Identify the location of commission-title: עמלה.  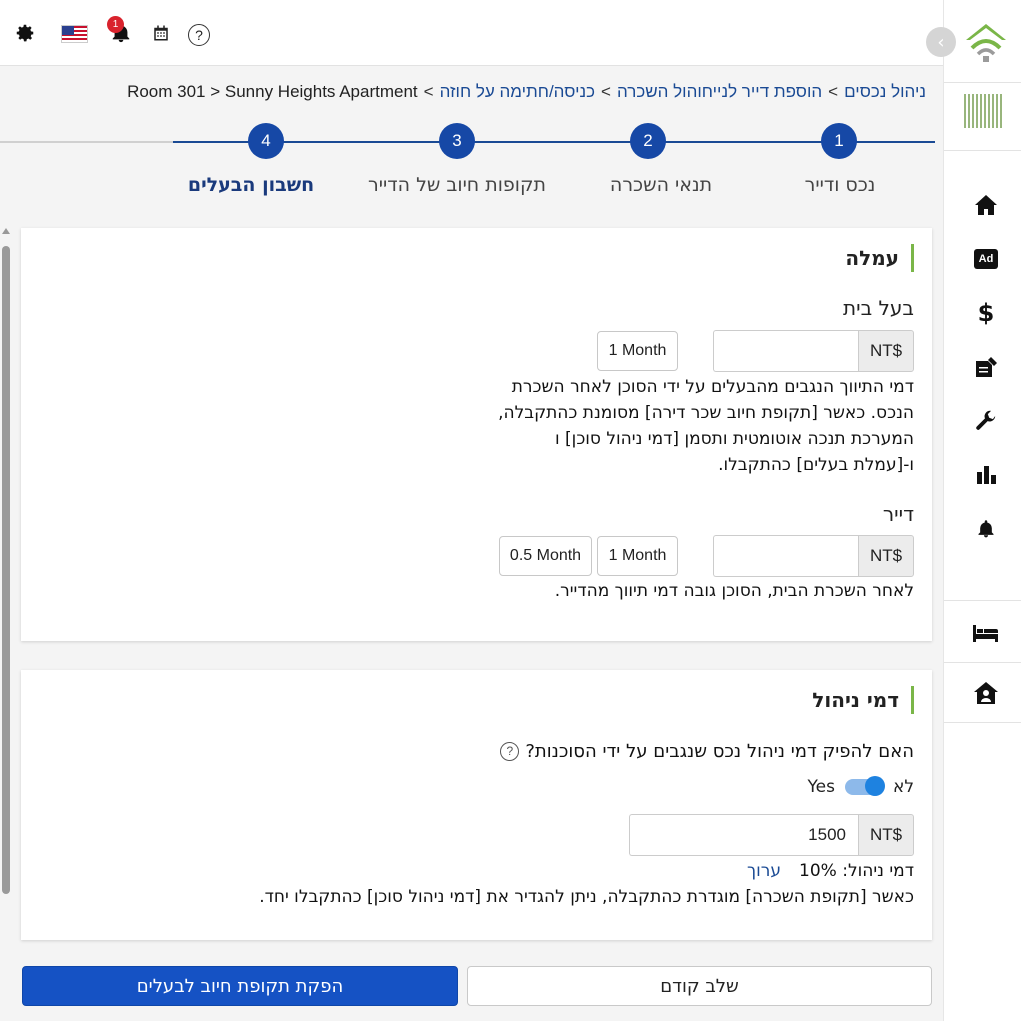
(879, 258).